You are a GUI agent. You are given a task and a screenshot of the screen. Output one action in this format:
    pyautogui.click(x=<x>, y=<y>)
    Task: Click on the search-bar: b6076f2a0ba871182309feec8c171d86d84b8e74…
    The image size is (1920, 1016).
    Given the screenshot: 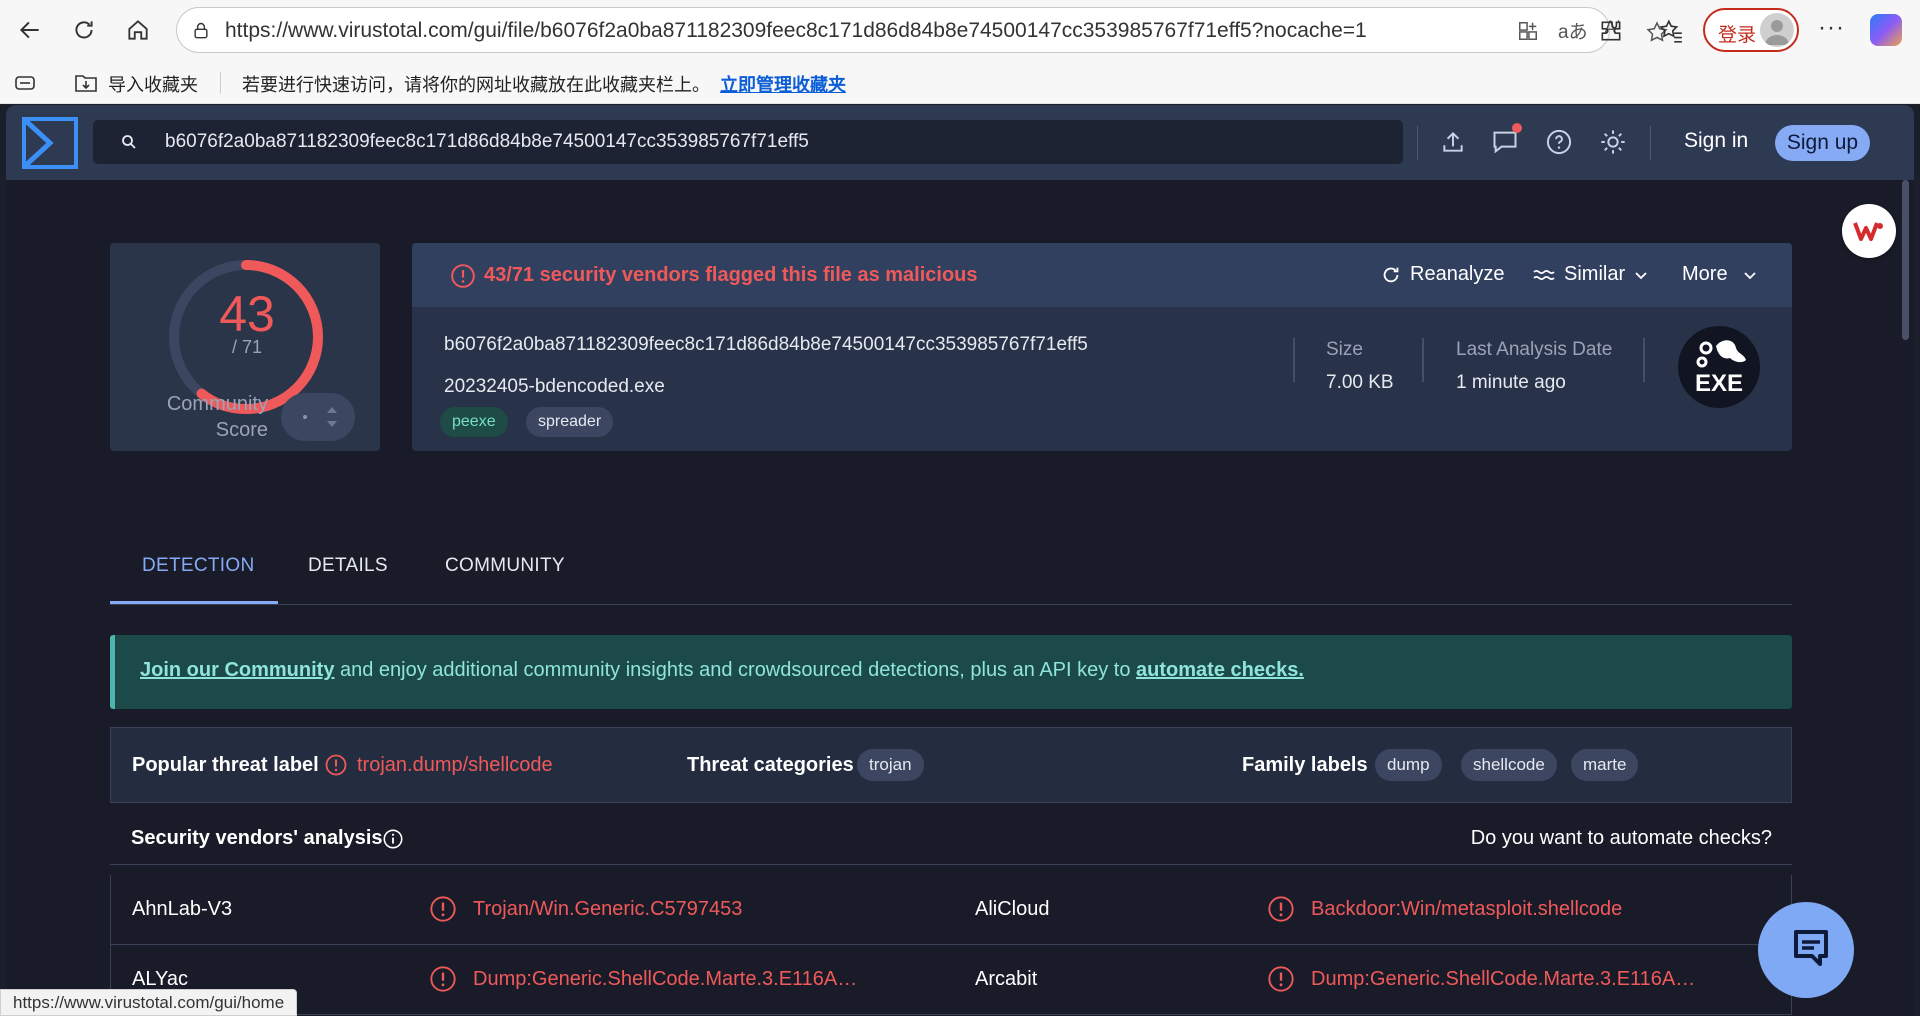 What is the action you would take?
    pyautogui.click(x=748, y=142)
    